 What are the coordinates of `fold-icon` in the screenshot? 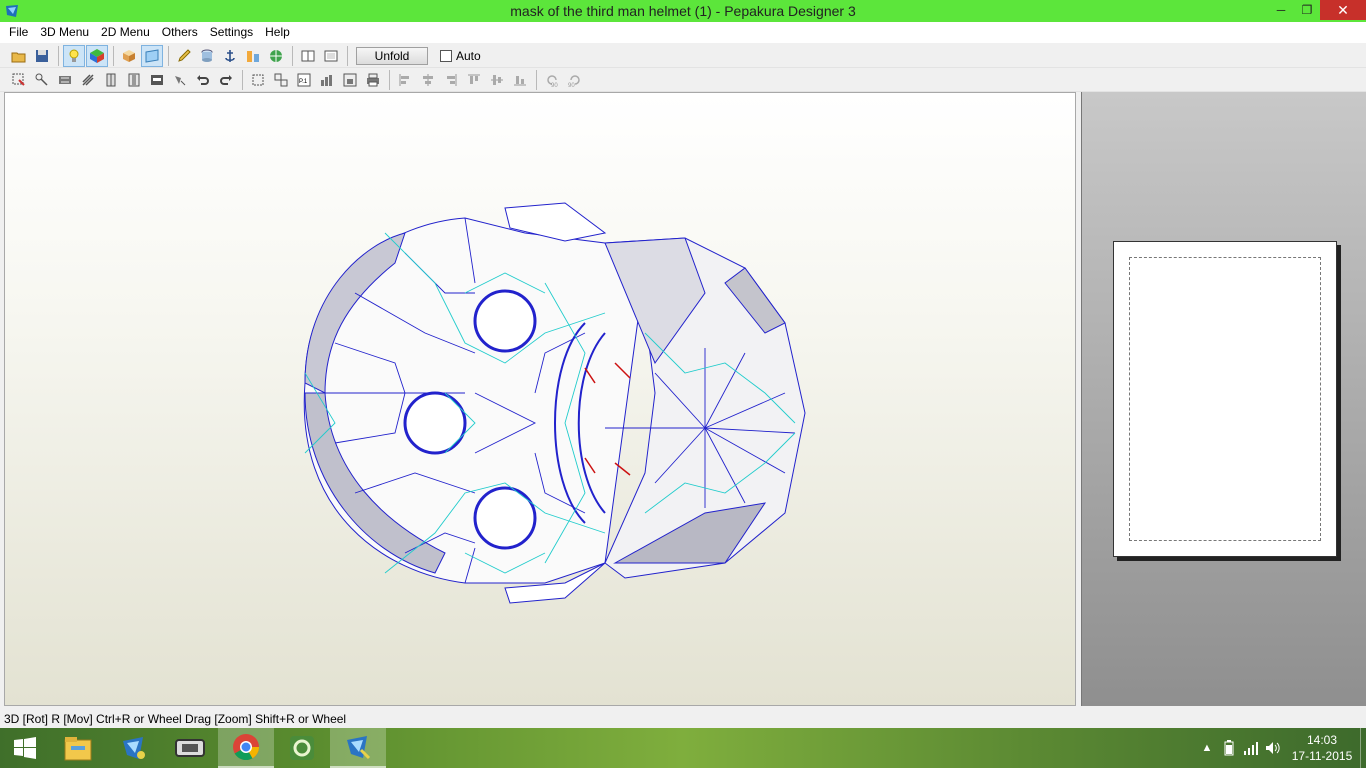 It's located at (134, 80).